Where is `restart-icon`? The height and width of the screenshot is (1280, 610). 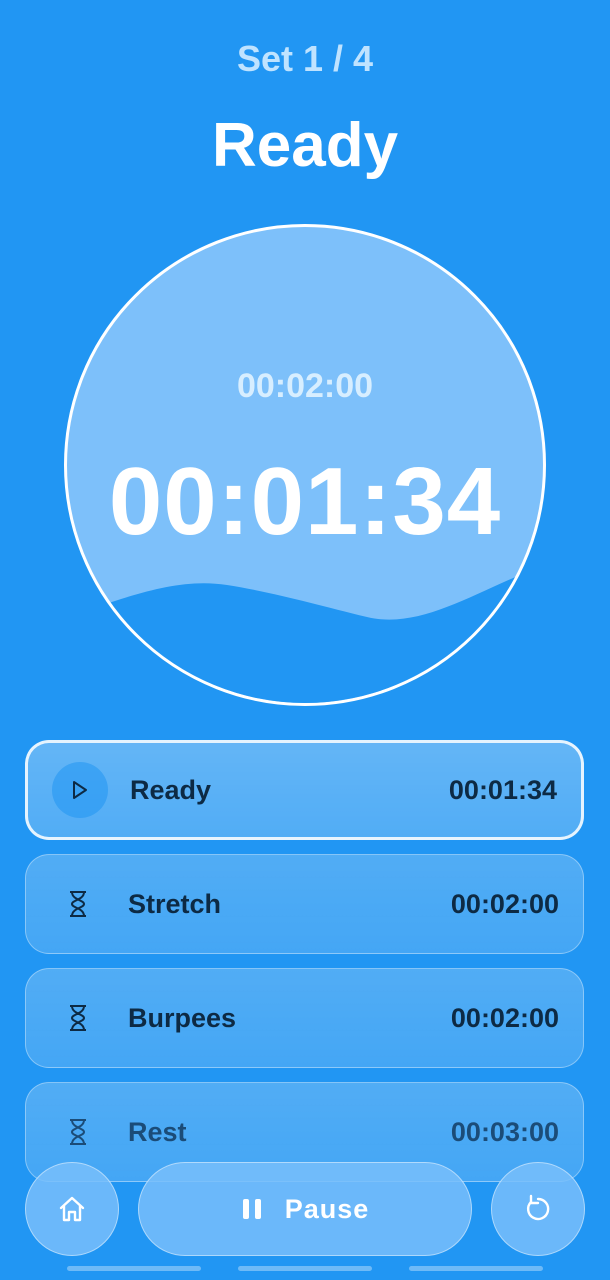 restart-icon is located at coordinates (538, 1207).